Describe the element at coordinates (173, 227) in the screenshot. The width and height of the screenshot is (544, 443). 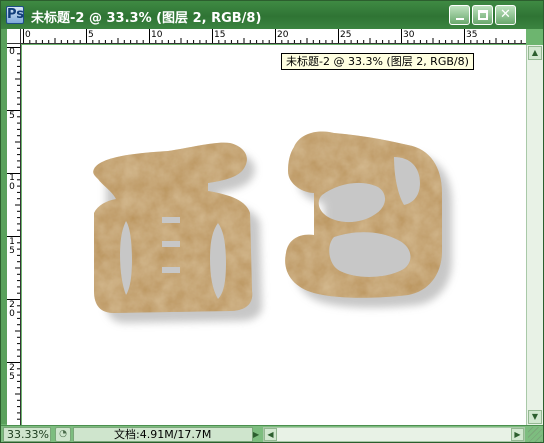
I see `glyph-mian` at that location.